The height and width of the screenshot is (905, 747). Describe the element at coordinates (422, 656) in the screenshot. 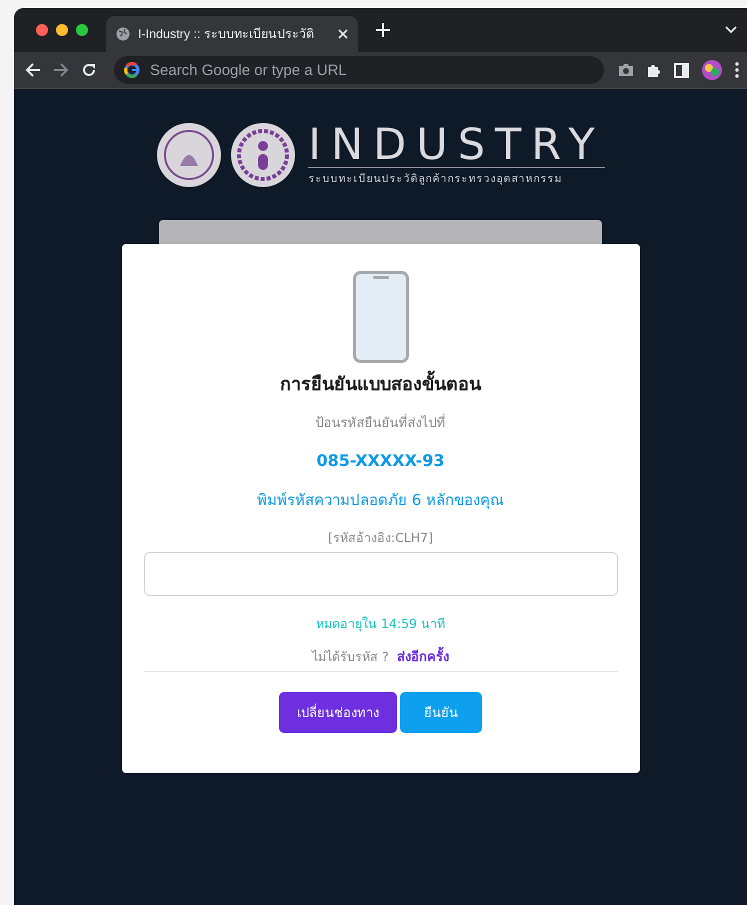

I see `resend-link: ส่งอีกครั้ง` at that location.